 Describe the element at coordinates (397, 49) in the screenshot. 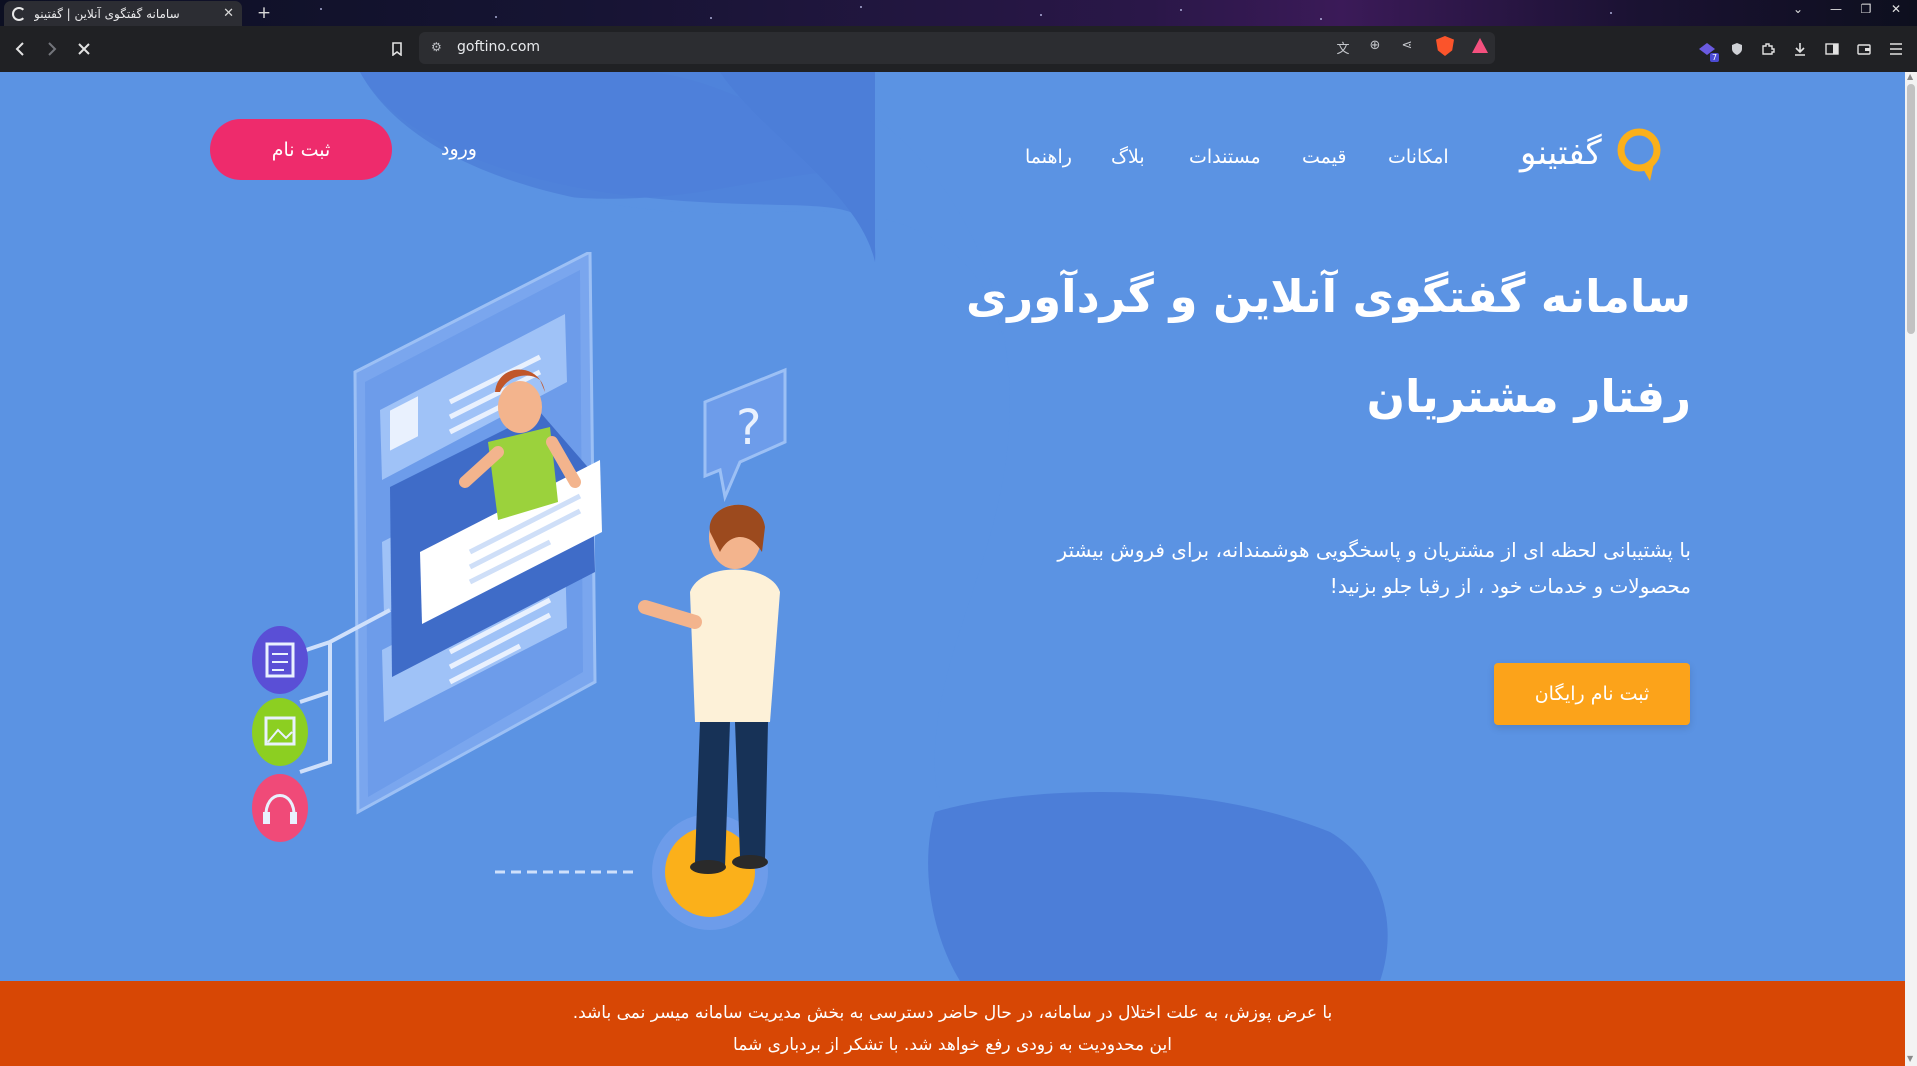

I see `bookmark-icon` at that location.